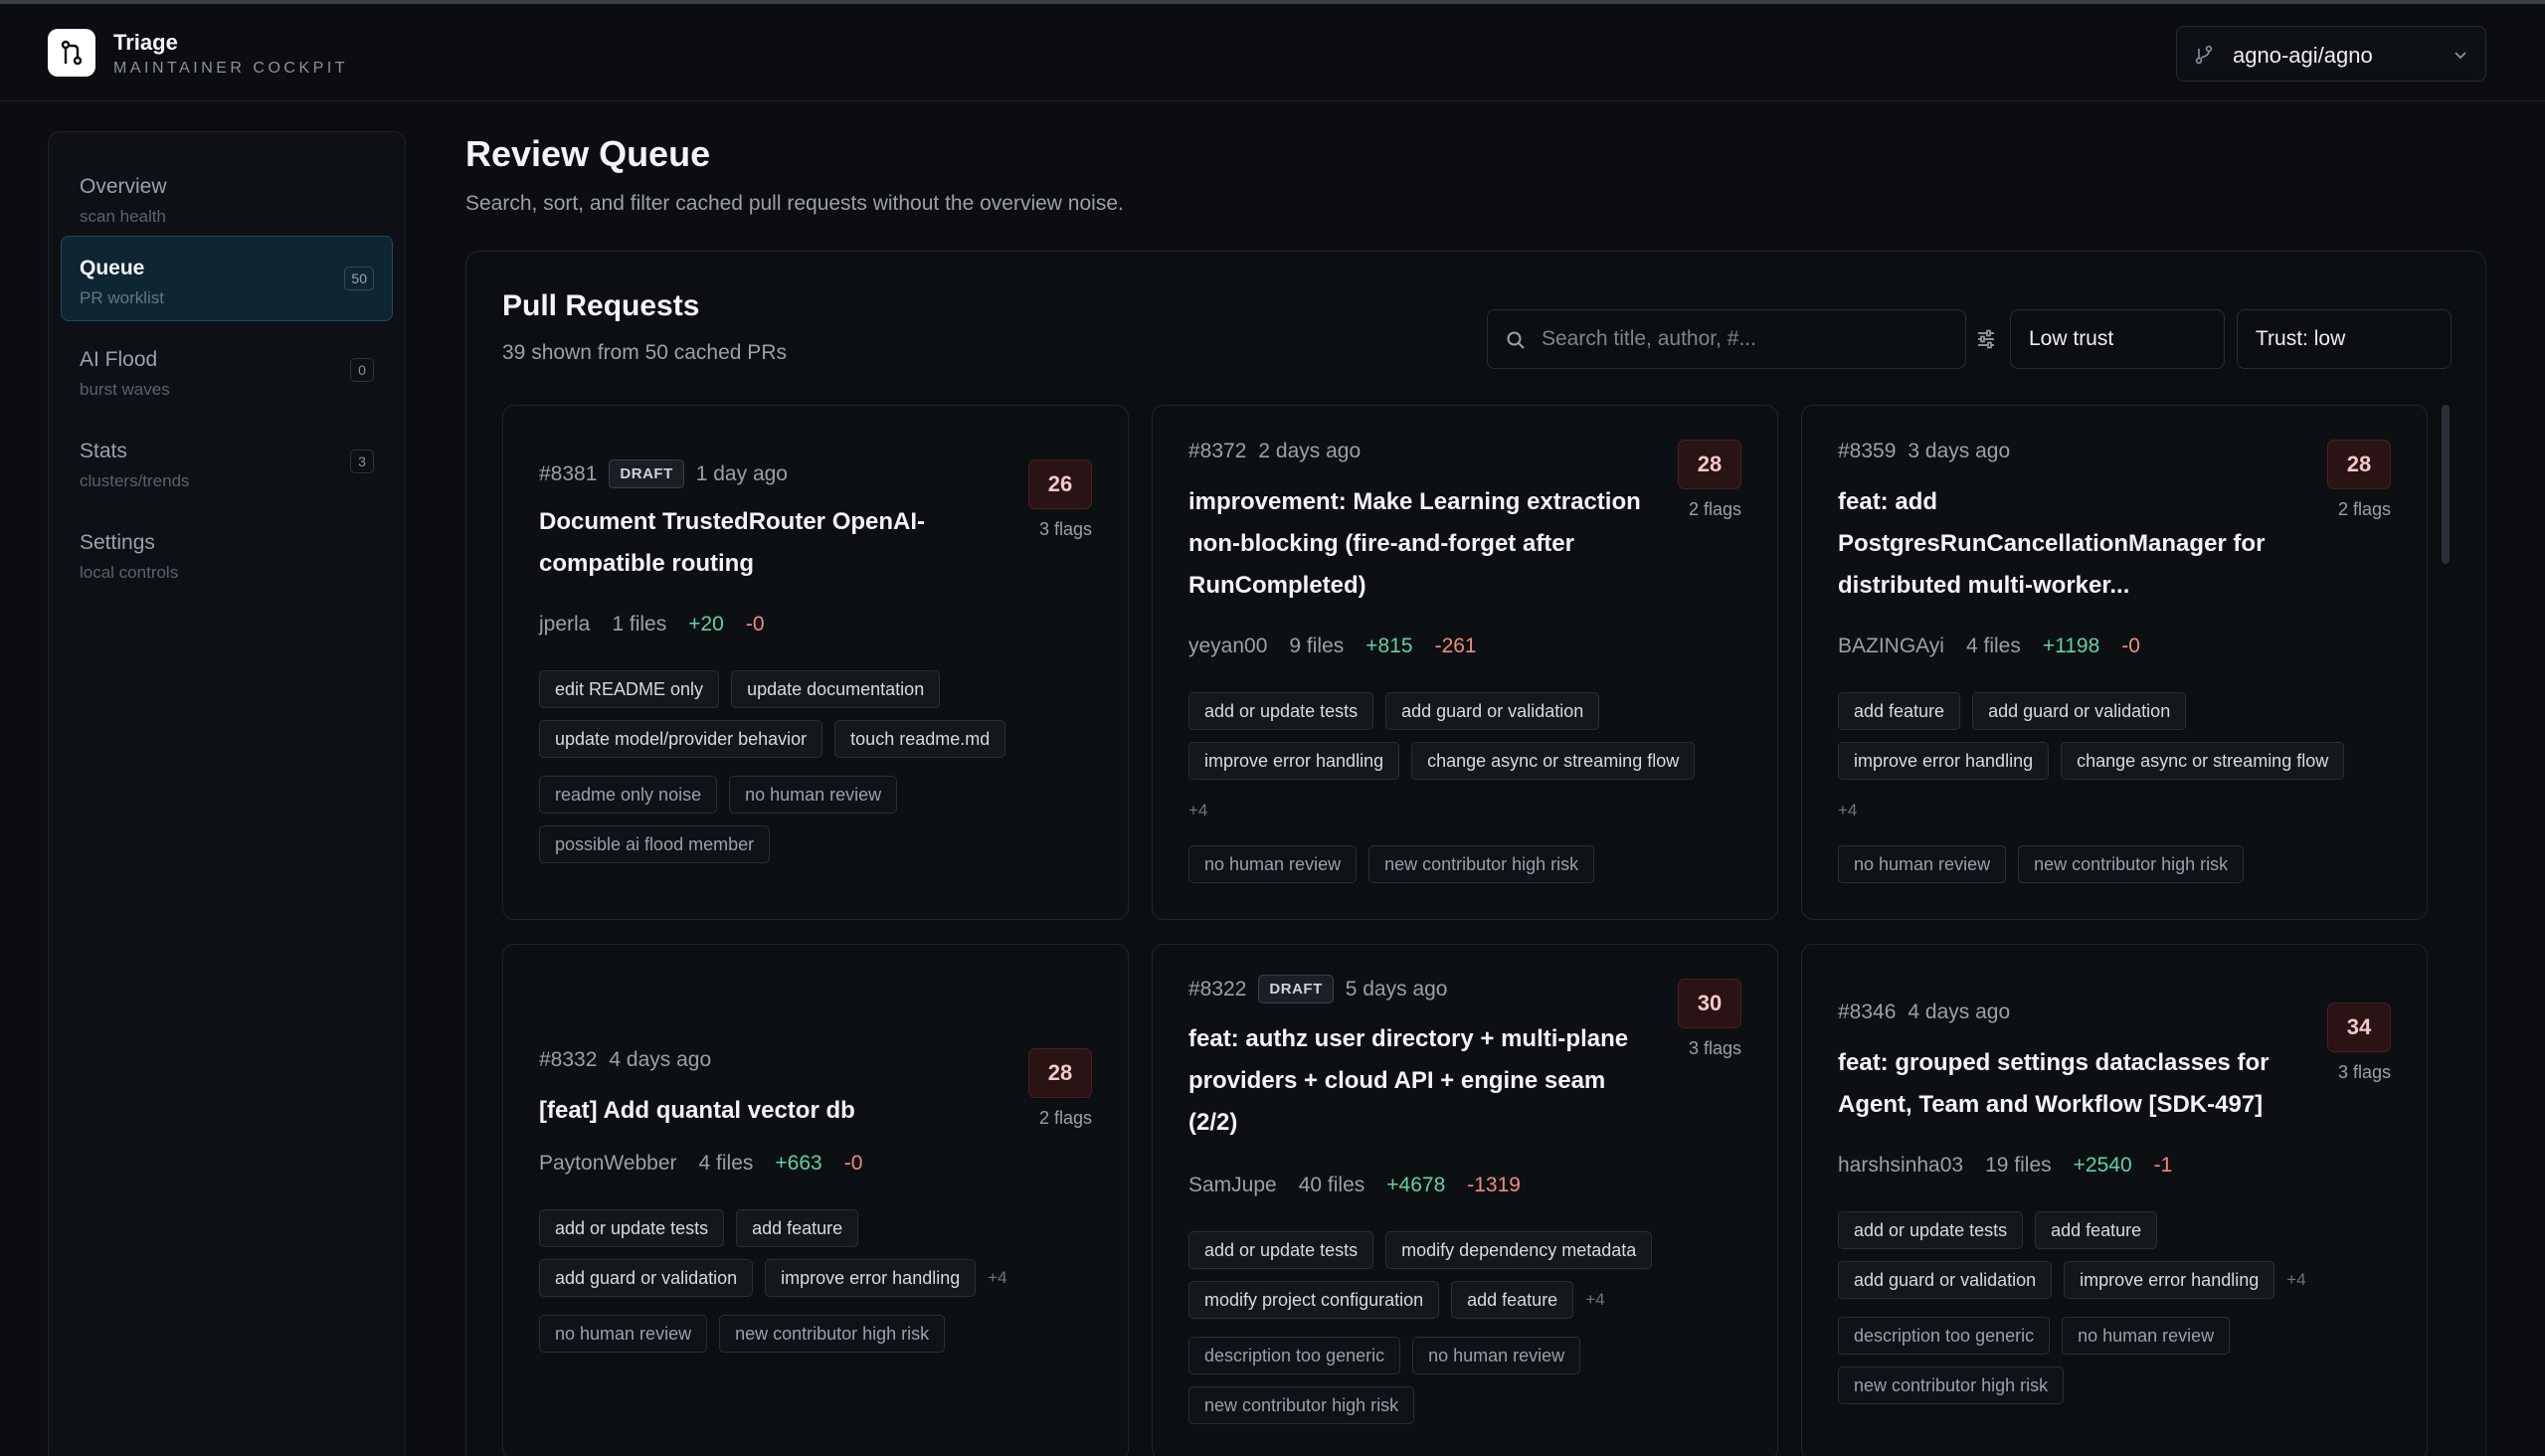  Describe the element at coordinates (1986, 339) in the screenshot. I see `filter-sliders-icon` at that location.